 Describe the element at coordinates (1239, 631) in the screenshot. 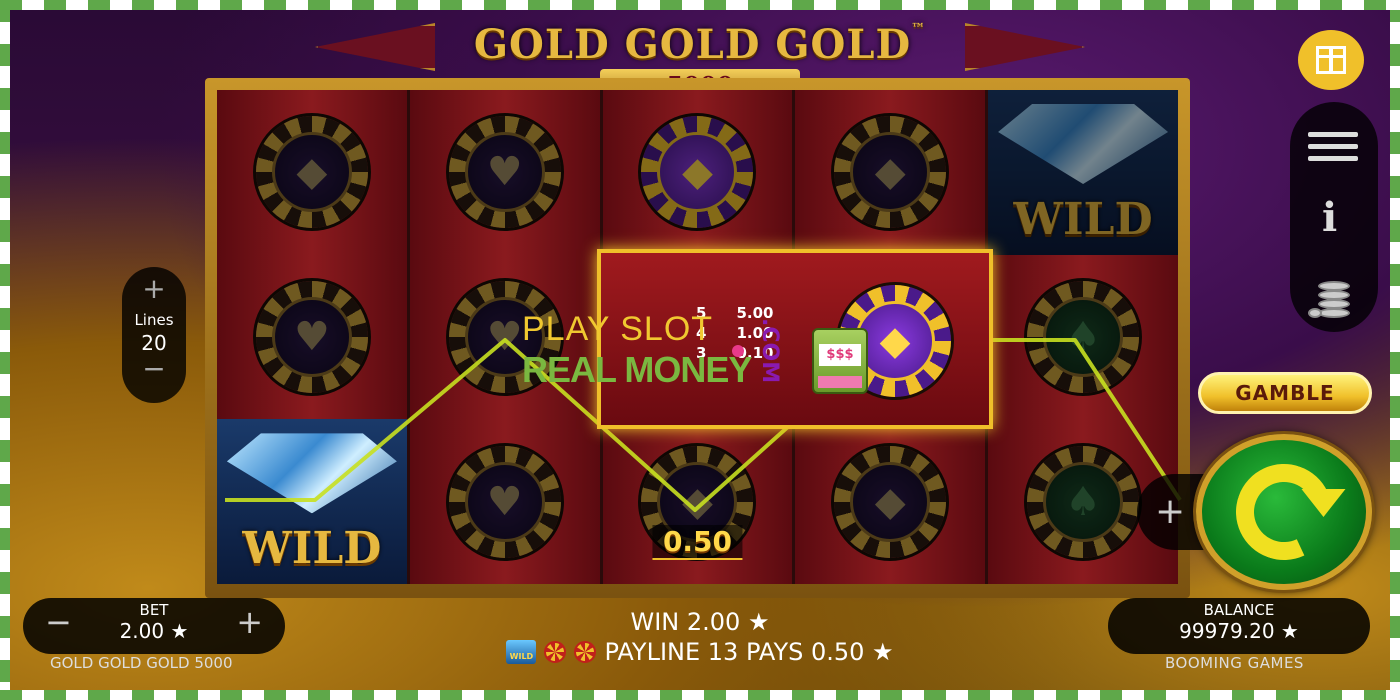

I see `balance-value: 99979.20 ★` at that location.